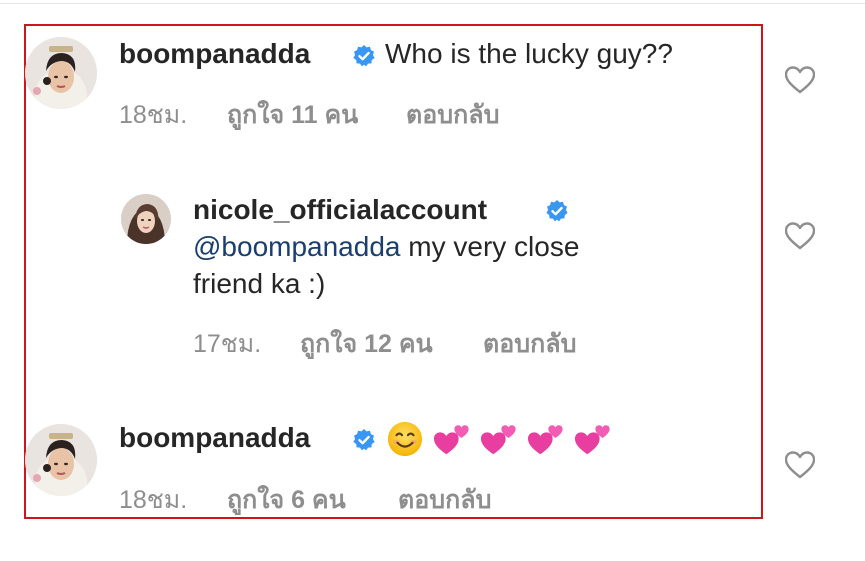  Describe the element at coordinates (405, 439) in the screenshot. I see `smiling-face-emoji` at that location.